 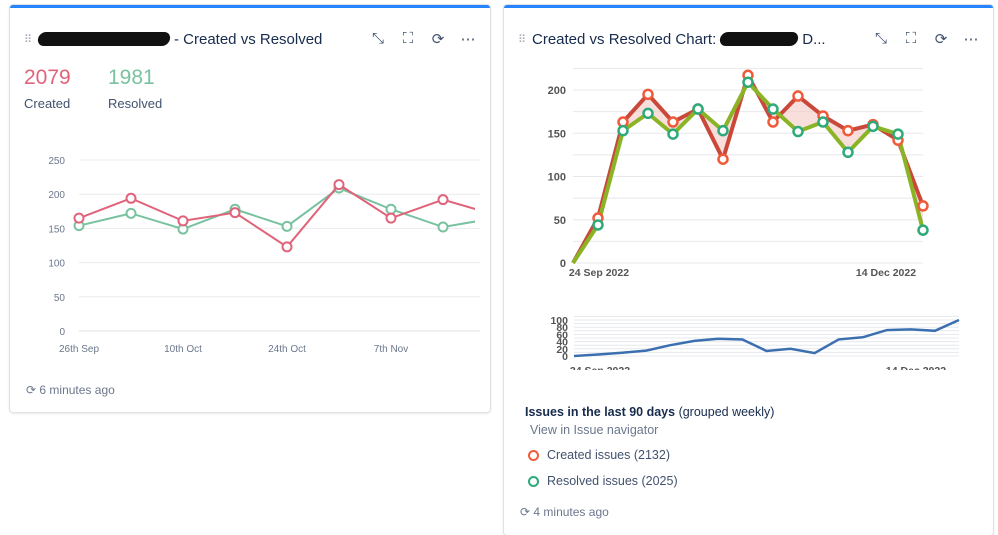 I want to click on legend-created: Created issues (2132), so click(x=599, y=455).